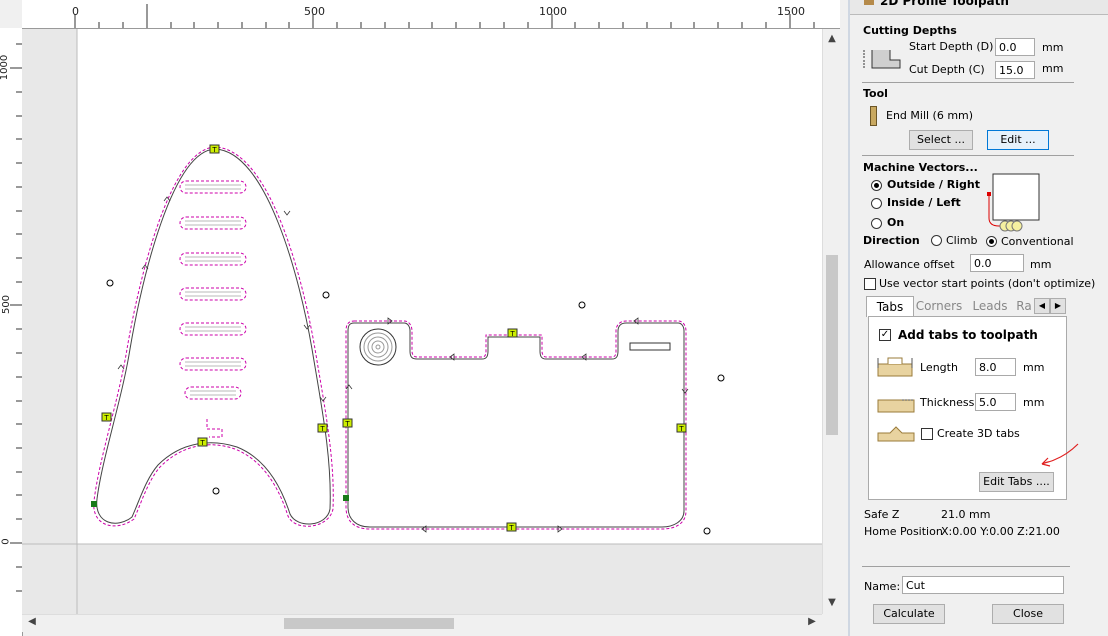  Describe the element at coordinates (876, 185) in the screenshot. I see `radio-outside-right` at that location.